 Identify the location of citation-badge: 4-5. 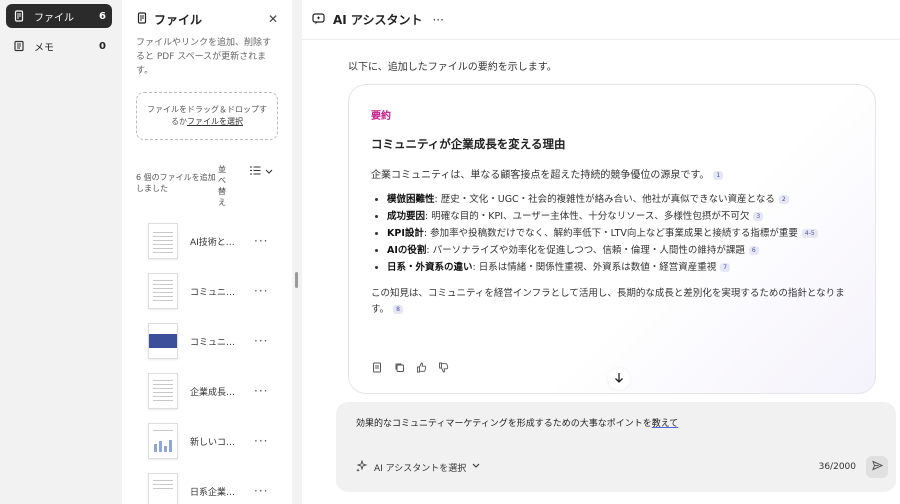
(809, 233).